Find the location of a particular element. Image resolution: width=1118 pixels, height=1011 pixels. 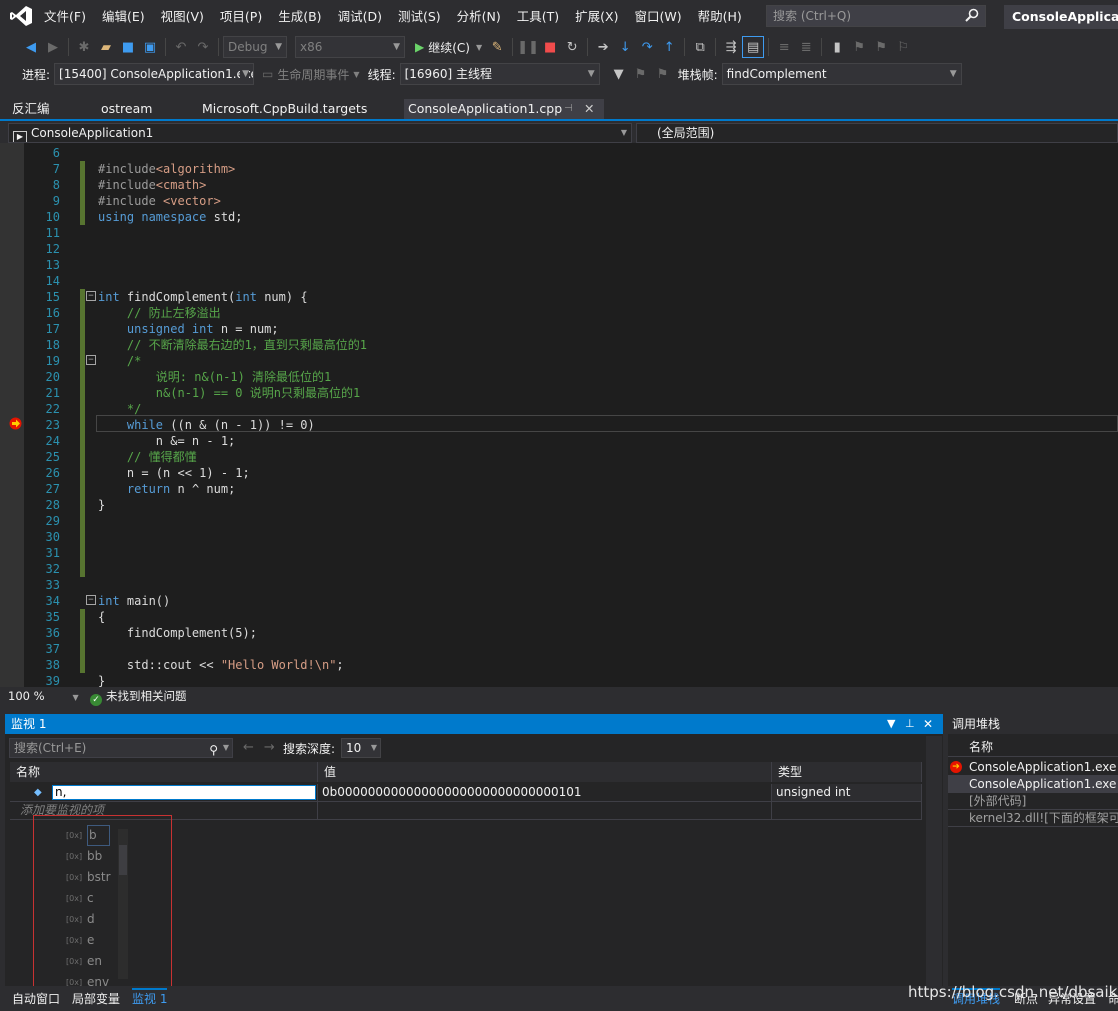

menu-item: 调试(D) is located at coordinates (360, 16).